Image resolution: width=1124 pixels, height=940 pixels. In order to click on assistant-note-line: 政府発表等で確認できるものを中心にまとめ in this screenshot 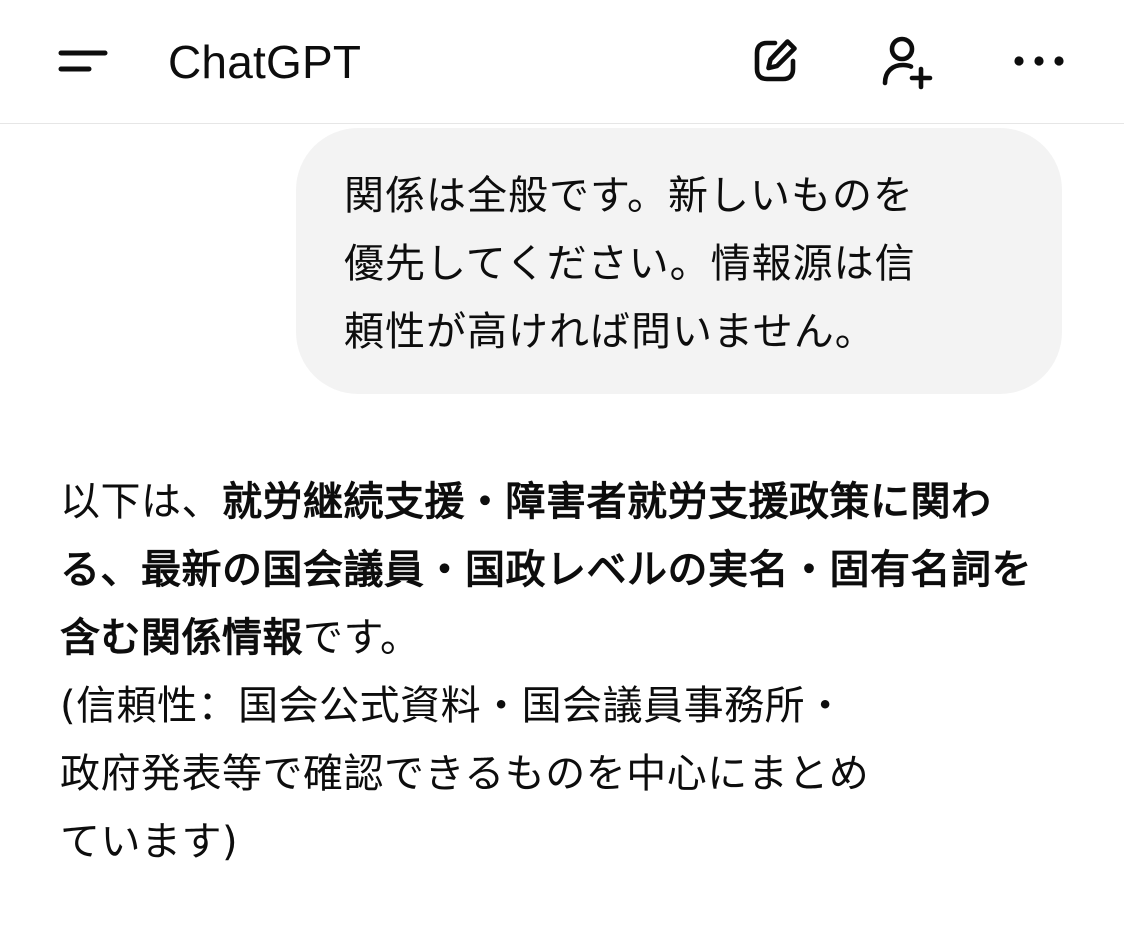, I will do `click(465, 774)`.